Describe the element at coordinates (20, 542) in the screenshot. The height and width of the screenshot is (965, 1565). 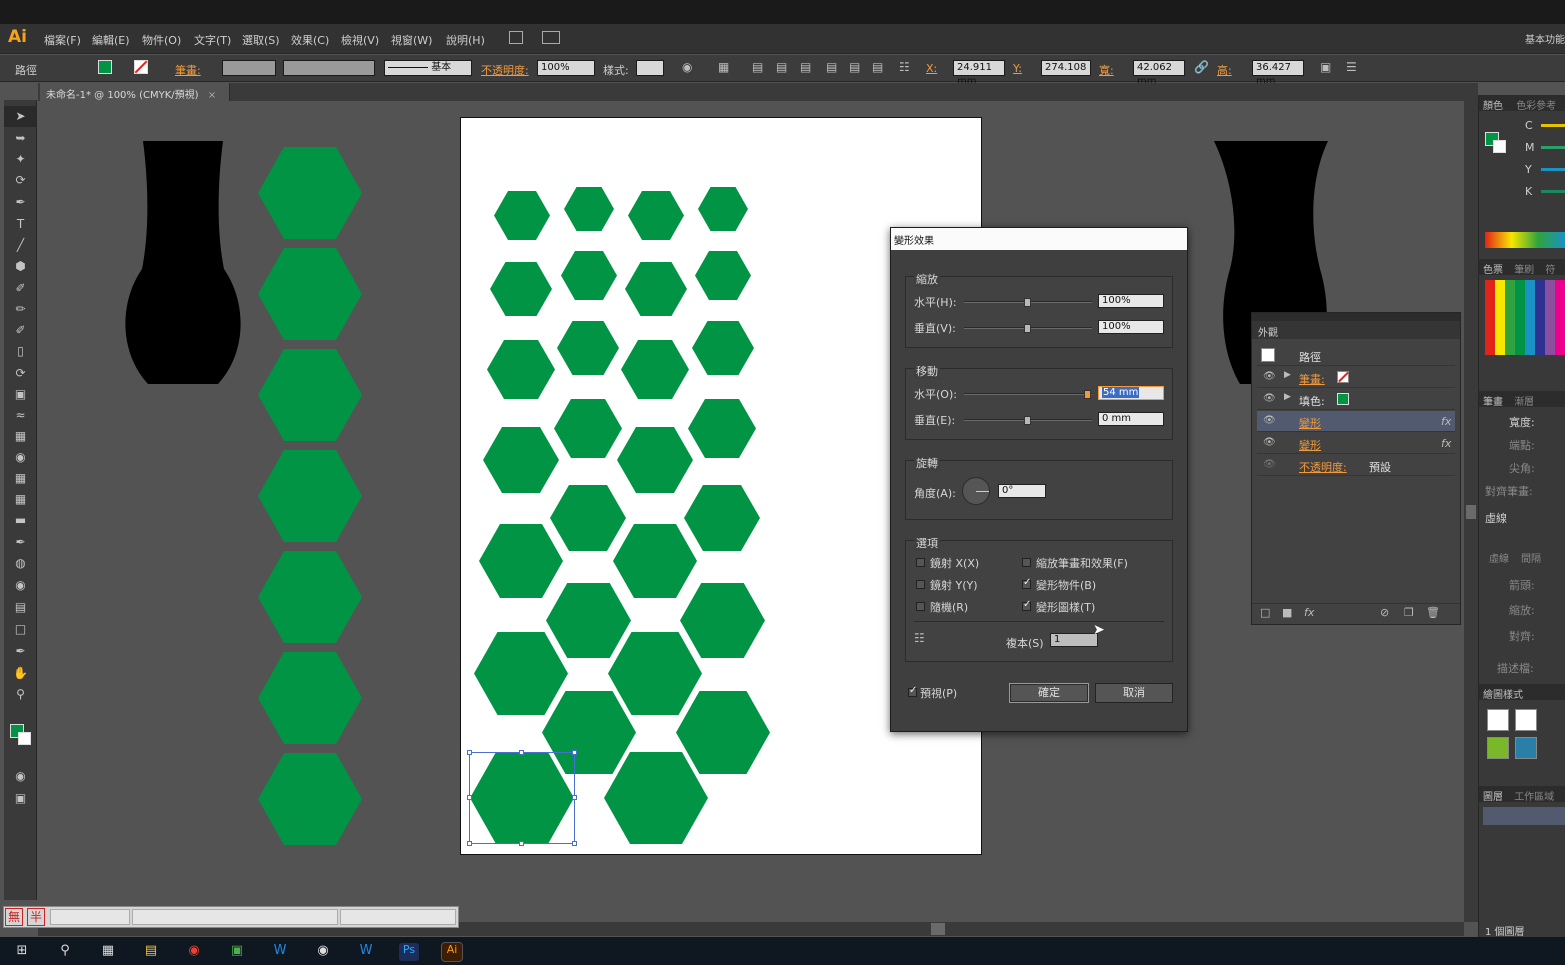
I see `eyedropper-tool-icon: ✒` at that location.